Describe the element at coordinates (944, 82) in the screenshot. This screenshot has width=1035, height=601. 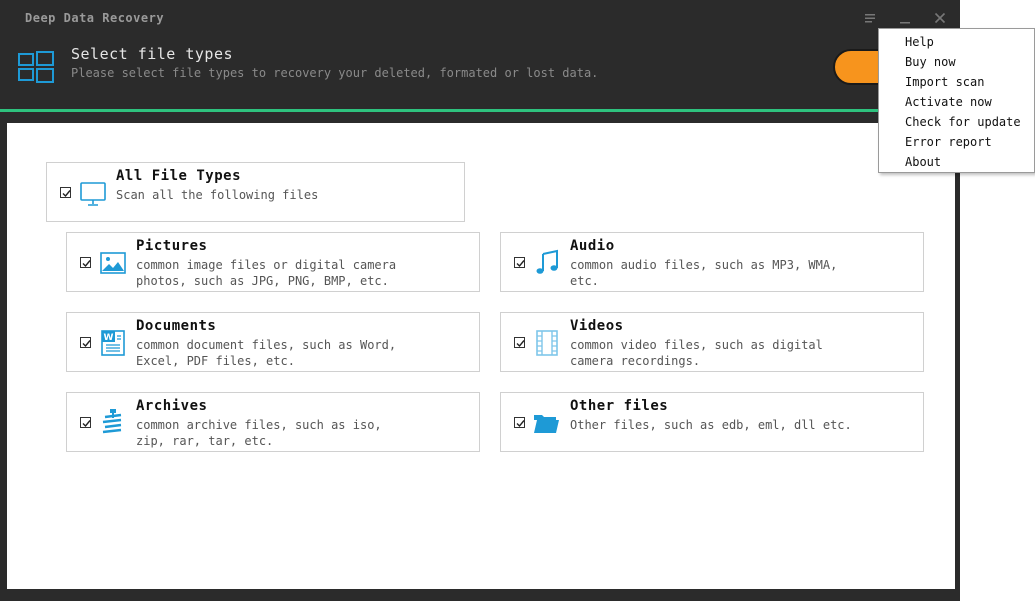
I see `menu-item-import-scan: Import scan` at that location.